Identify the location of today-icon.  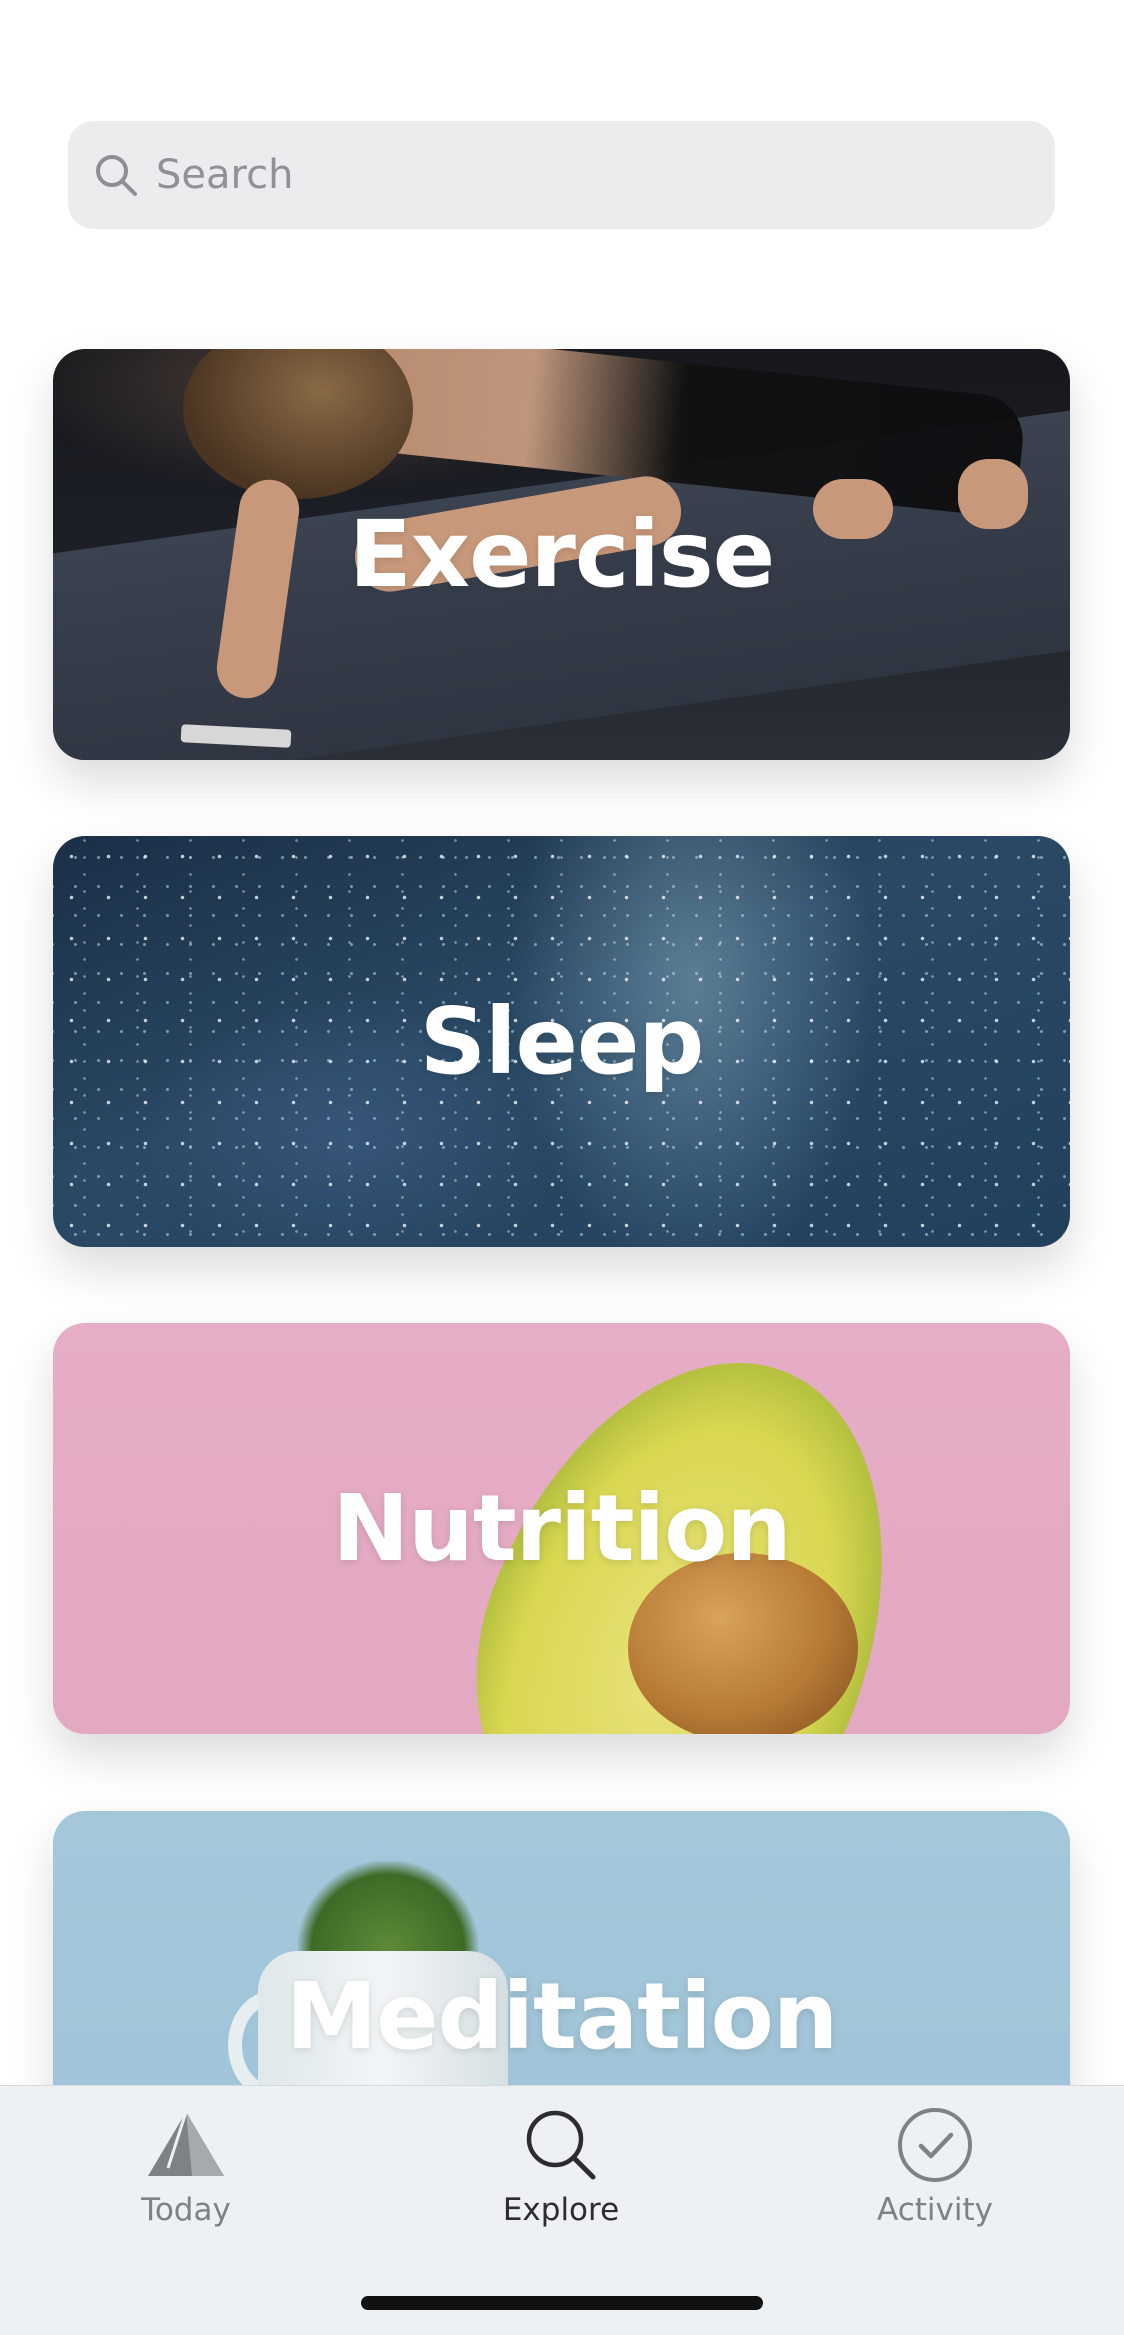
(186, 2145).